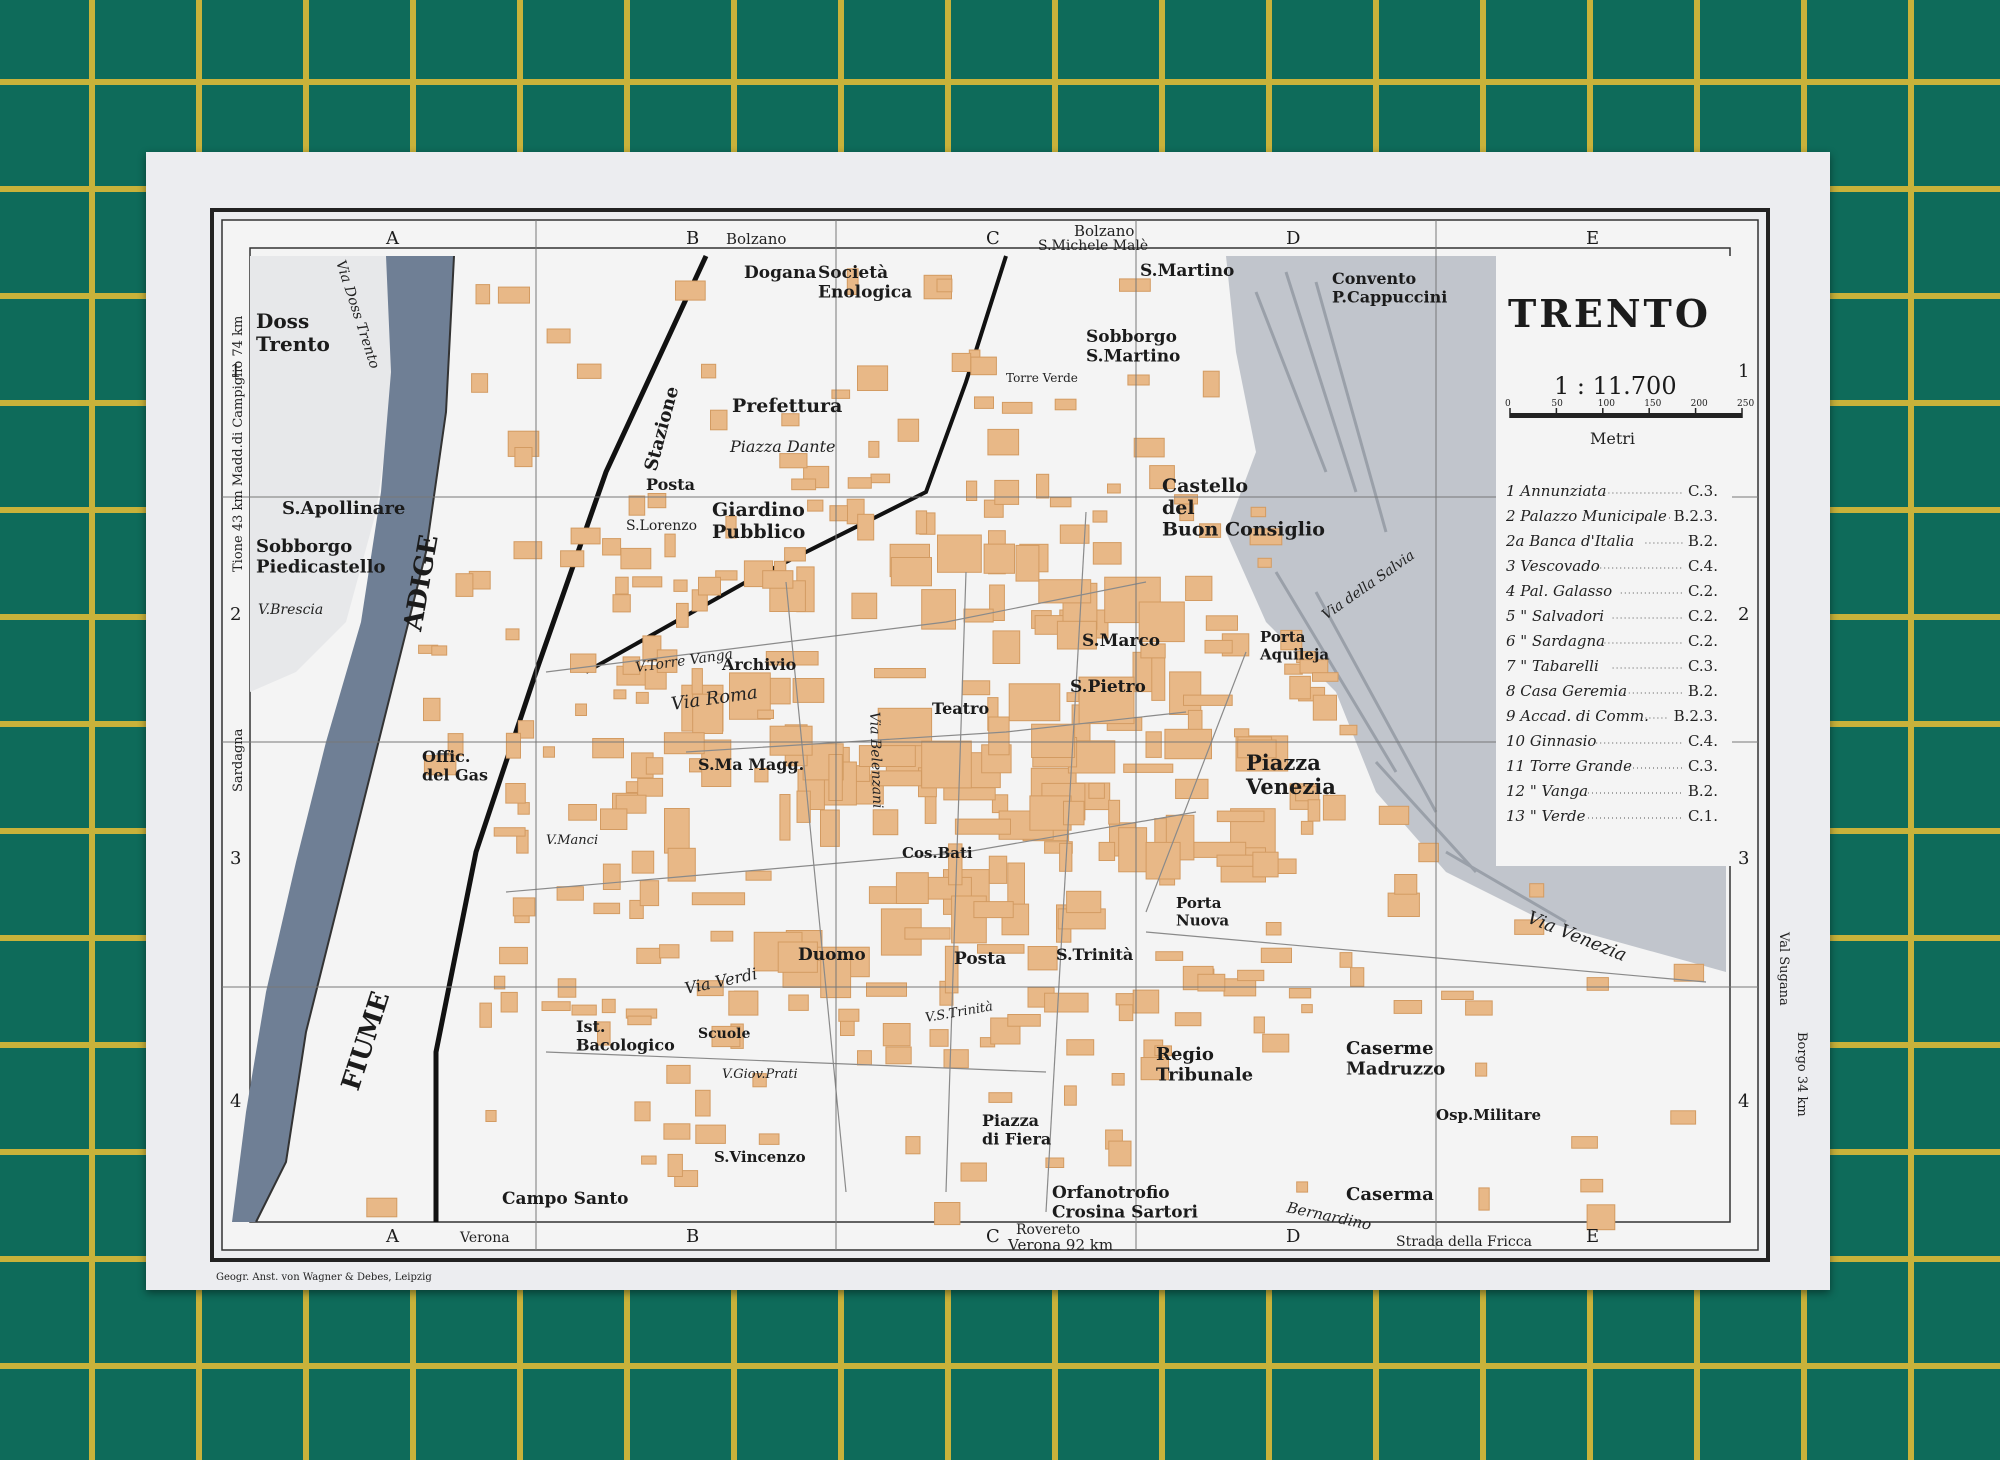 The width and height of the screenshot is (2000, 1460). What do you see at coordinates (1204, 1075) in the screenshot?
I see `place-regio-tribunale-line: Tribunale` at bounding box center [1204, 1075].